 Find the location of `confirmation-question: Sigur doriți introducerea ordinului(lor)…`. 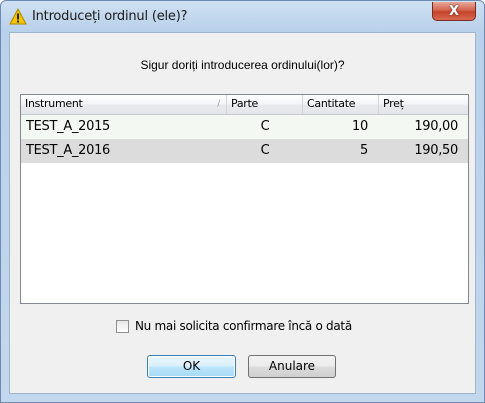

confirmation-question: Sigur doriți introducerea ordinului(lor)… is located at coordinates (242, 65).